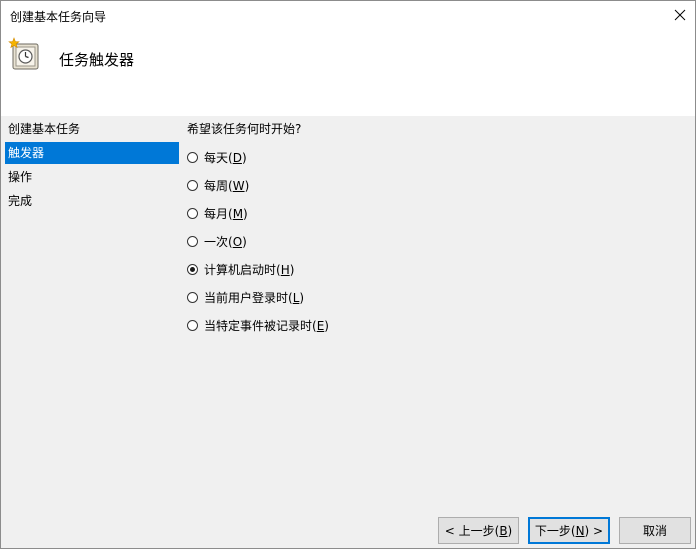 This screenshot has width=696, height=549. What do you see at coordinates (24, 54) in the screenshot?
I see `task-scheduler-clock-icon` at bounding box center [24, 54].